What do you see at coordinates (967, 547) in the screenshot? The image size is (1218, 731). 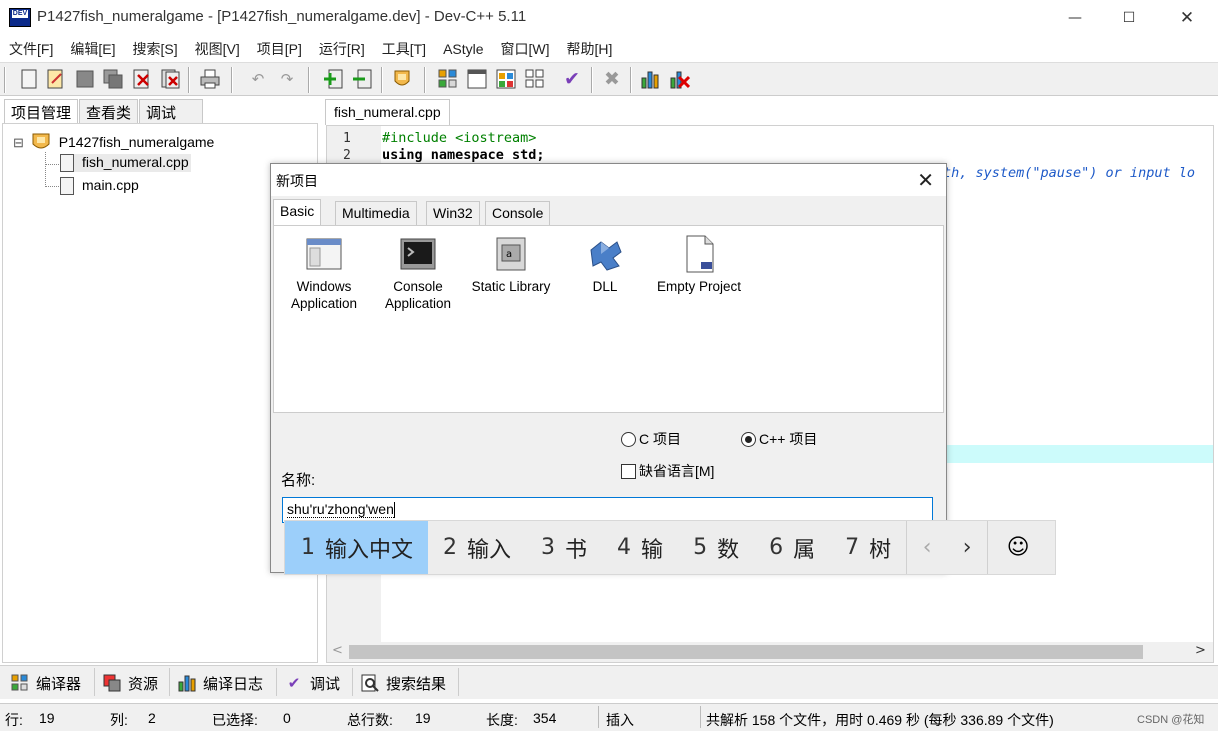 I see `ime-next-page-button: ›` at bounding box center [967, 547].